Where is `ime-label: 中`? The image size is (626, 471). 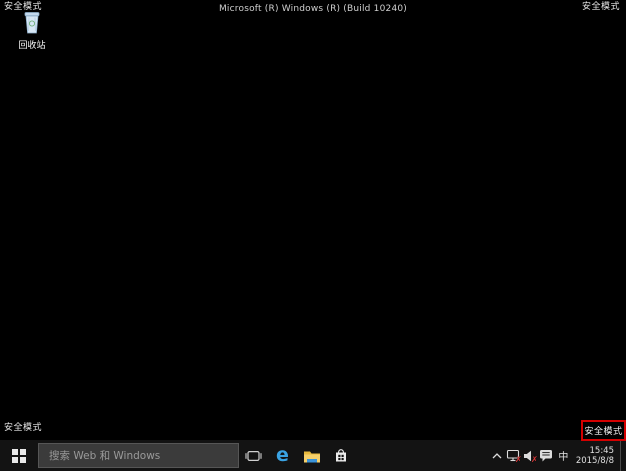 ime-label: 中 is located at coordinates (563, 457).